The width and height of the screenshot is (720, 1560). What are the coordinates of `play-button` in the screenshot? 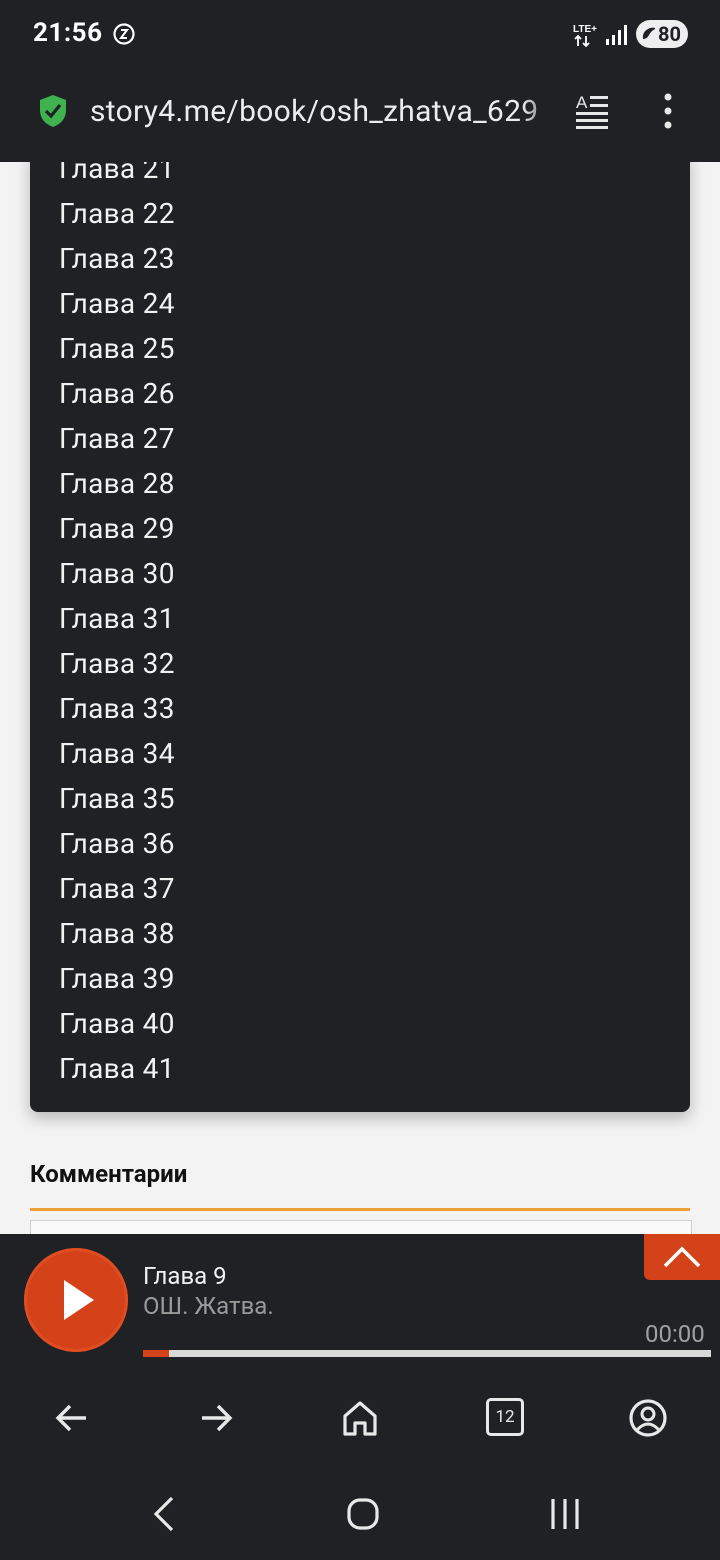 It's located at (76, 1300).